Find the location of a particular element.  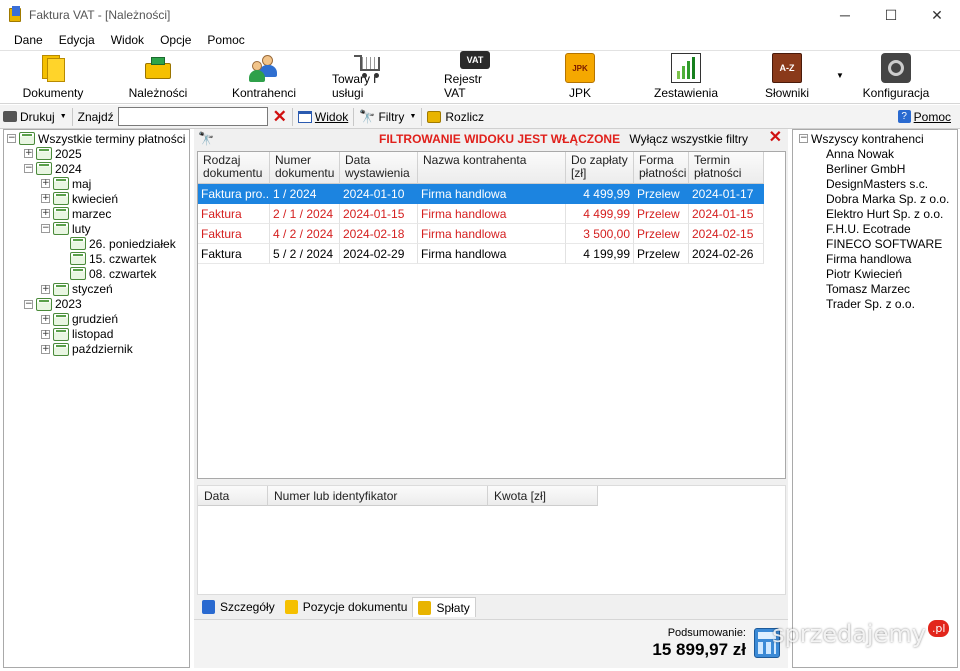

tab-splaty: Spłaty is located at coordinates (444, 607).